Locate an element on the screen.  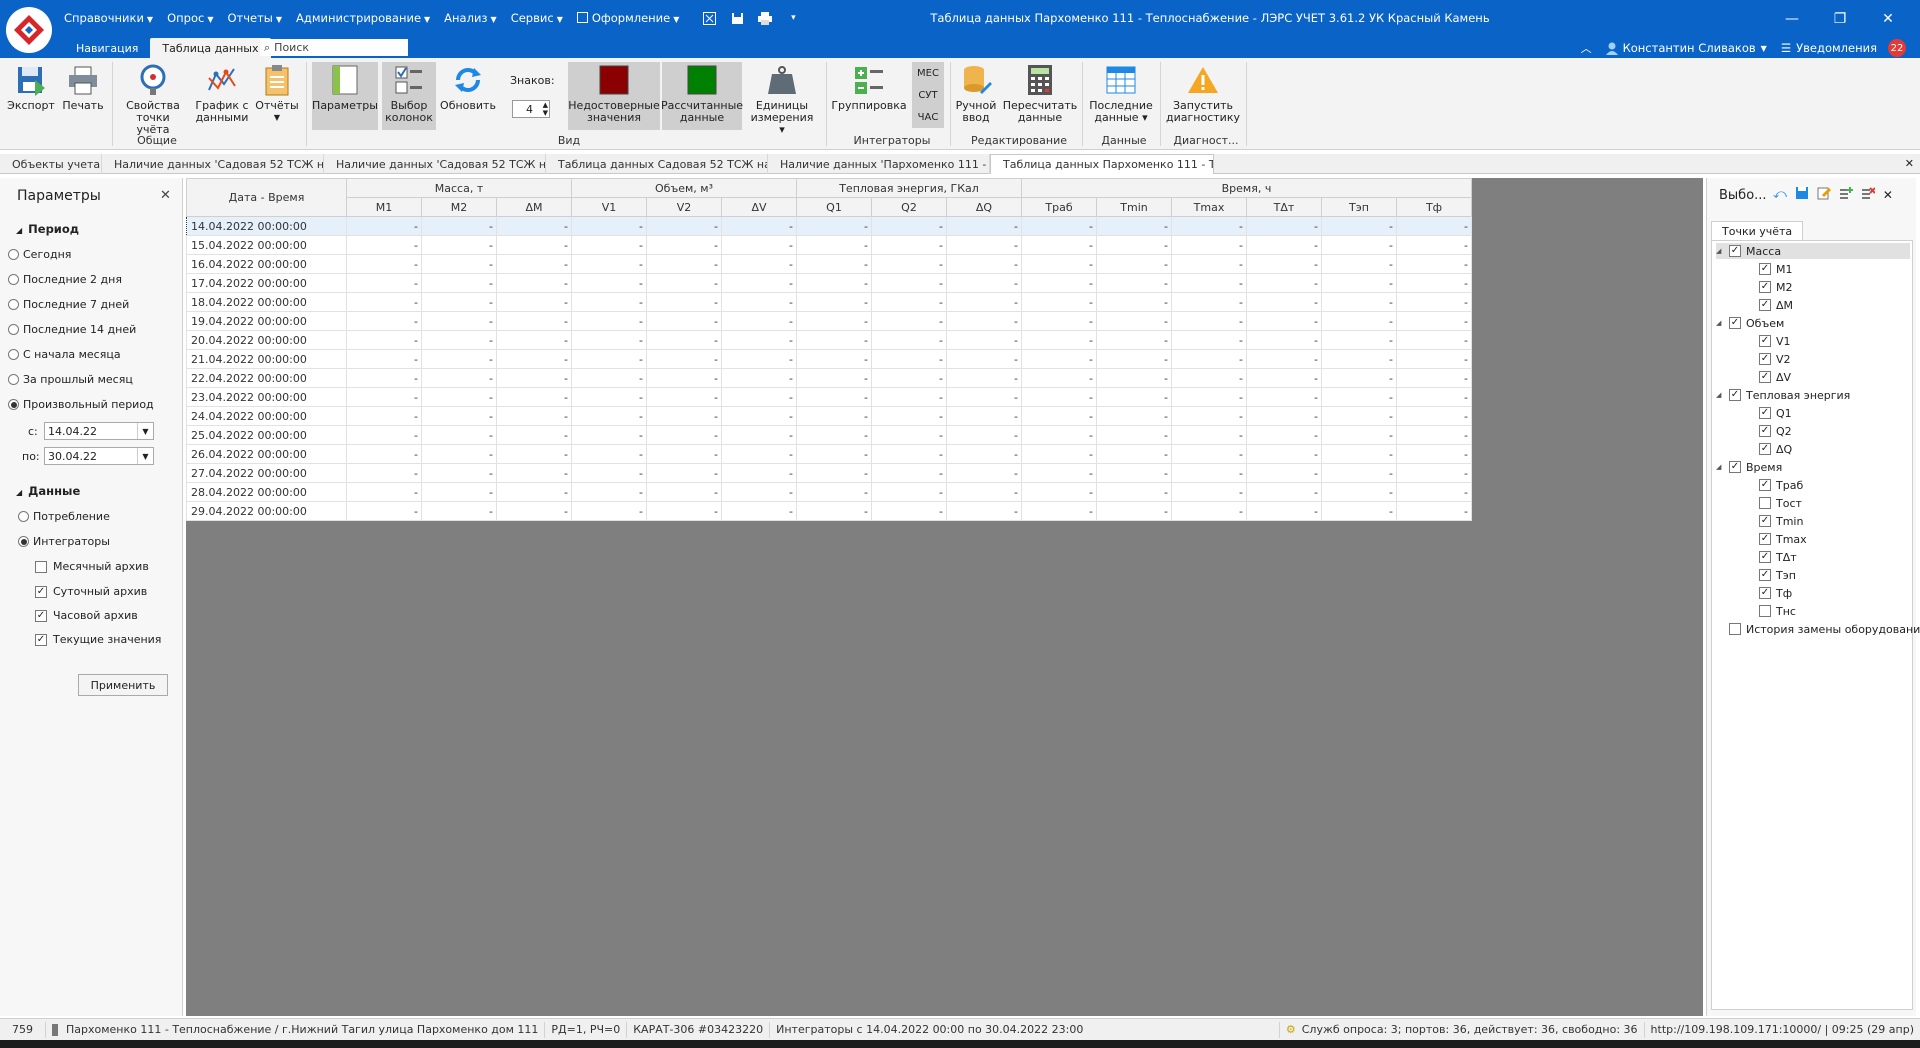
tree-node: ◢ ✓ Тепловая энергия is located at coordinates (1783, 395).